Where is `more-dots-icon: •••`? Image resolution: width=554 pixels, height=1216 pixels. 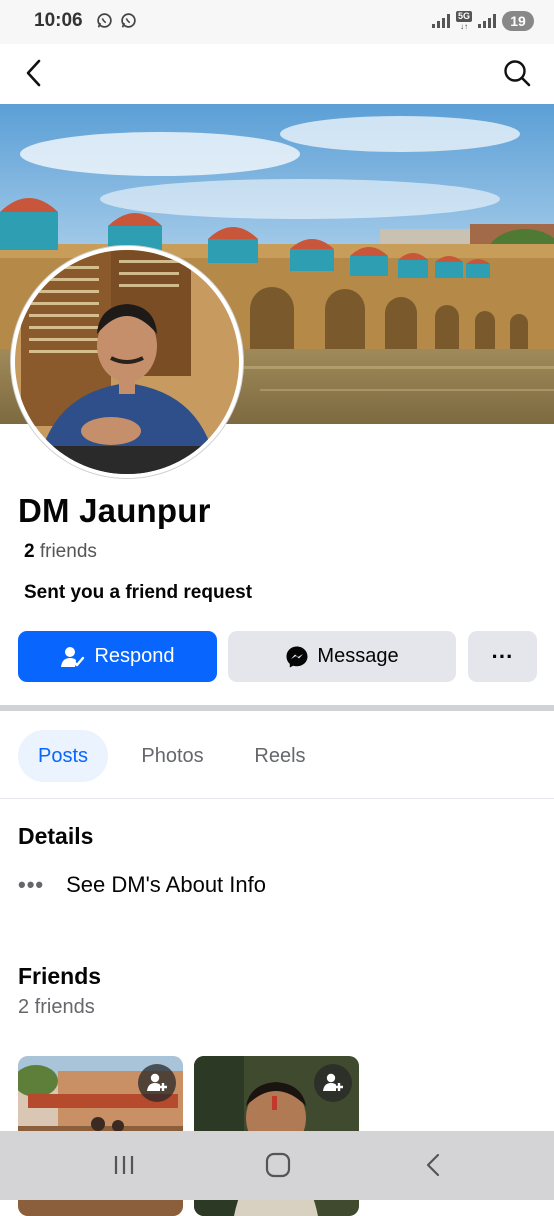 more-dots-icon: ••• is located at coordinates (31, 884).